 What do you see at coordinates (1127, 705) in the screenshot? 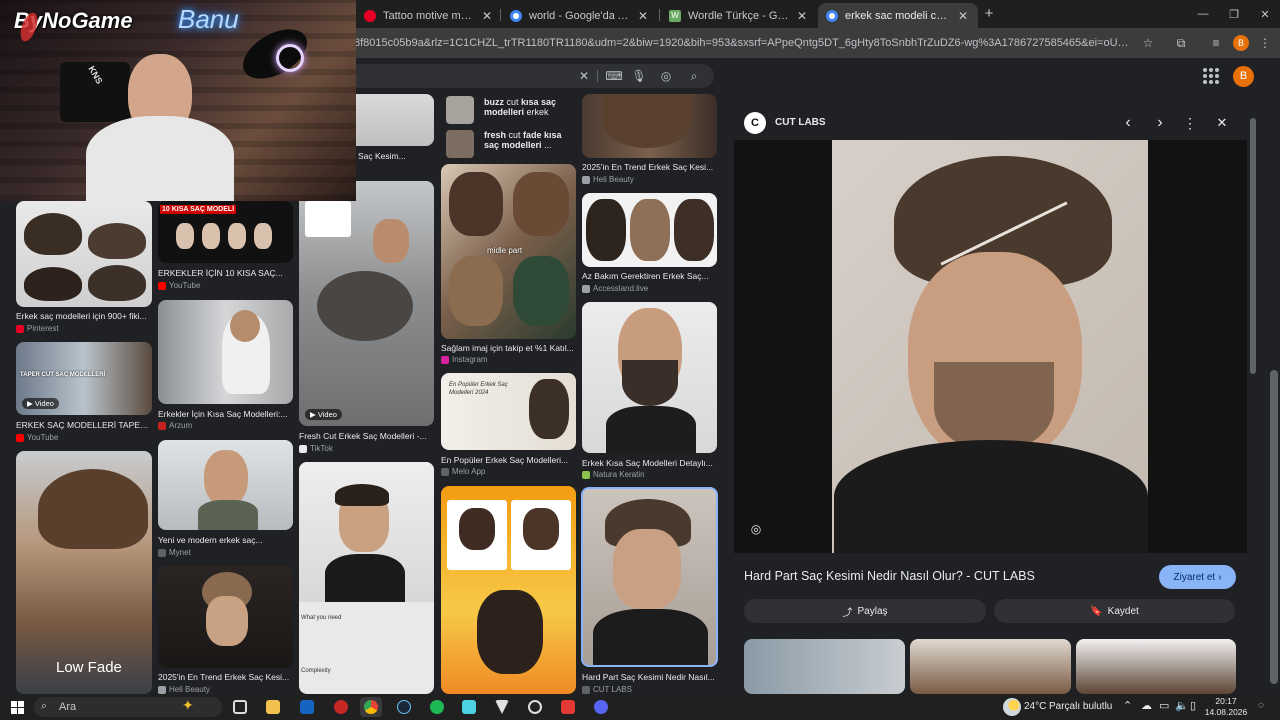
I see `tray-chevron-icon: ⌃` at bounding box center [1127, 705].